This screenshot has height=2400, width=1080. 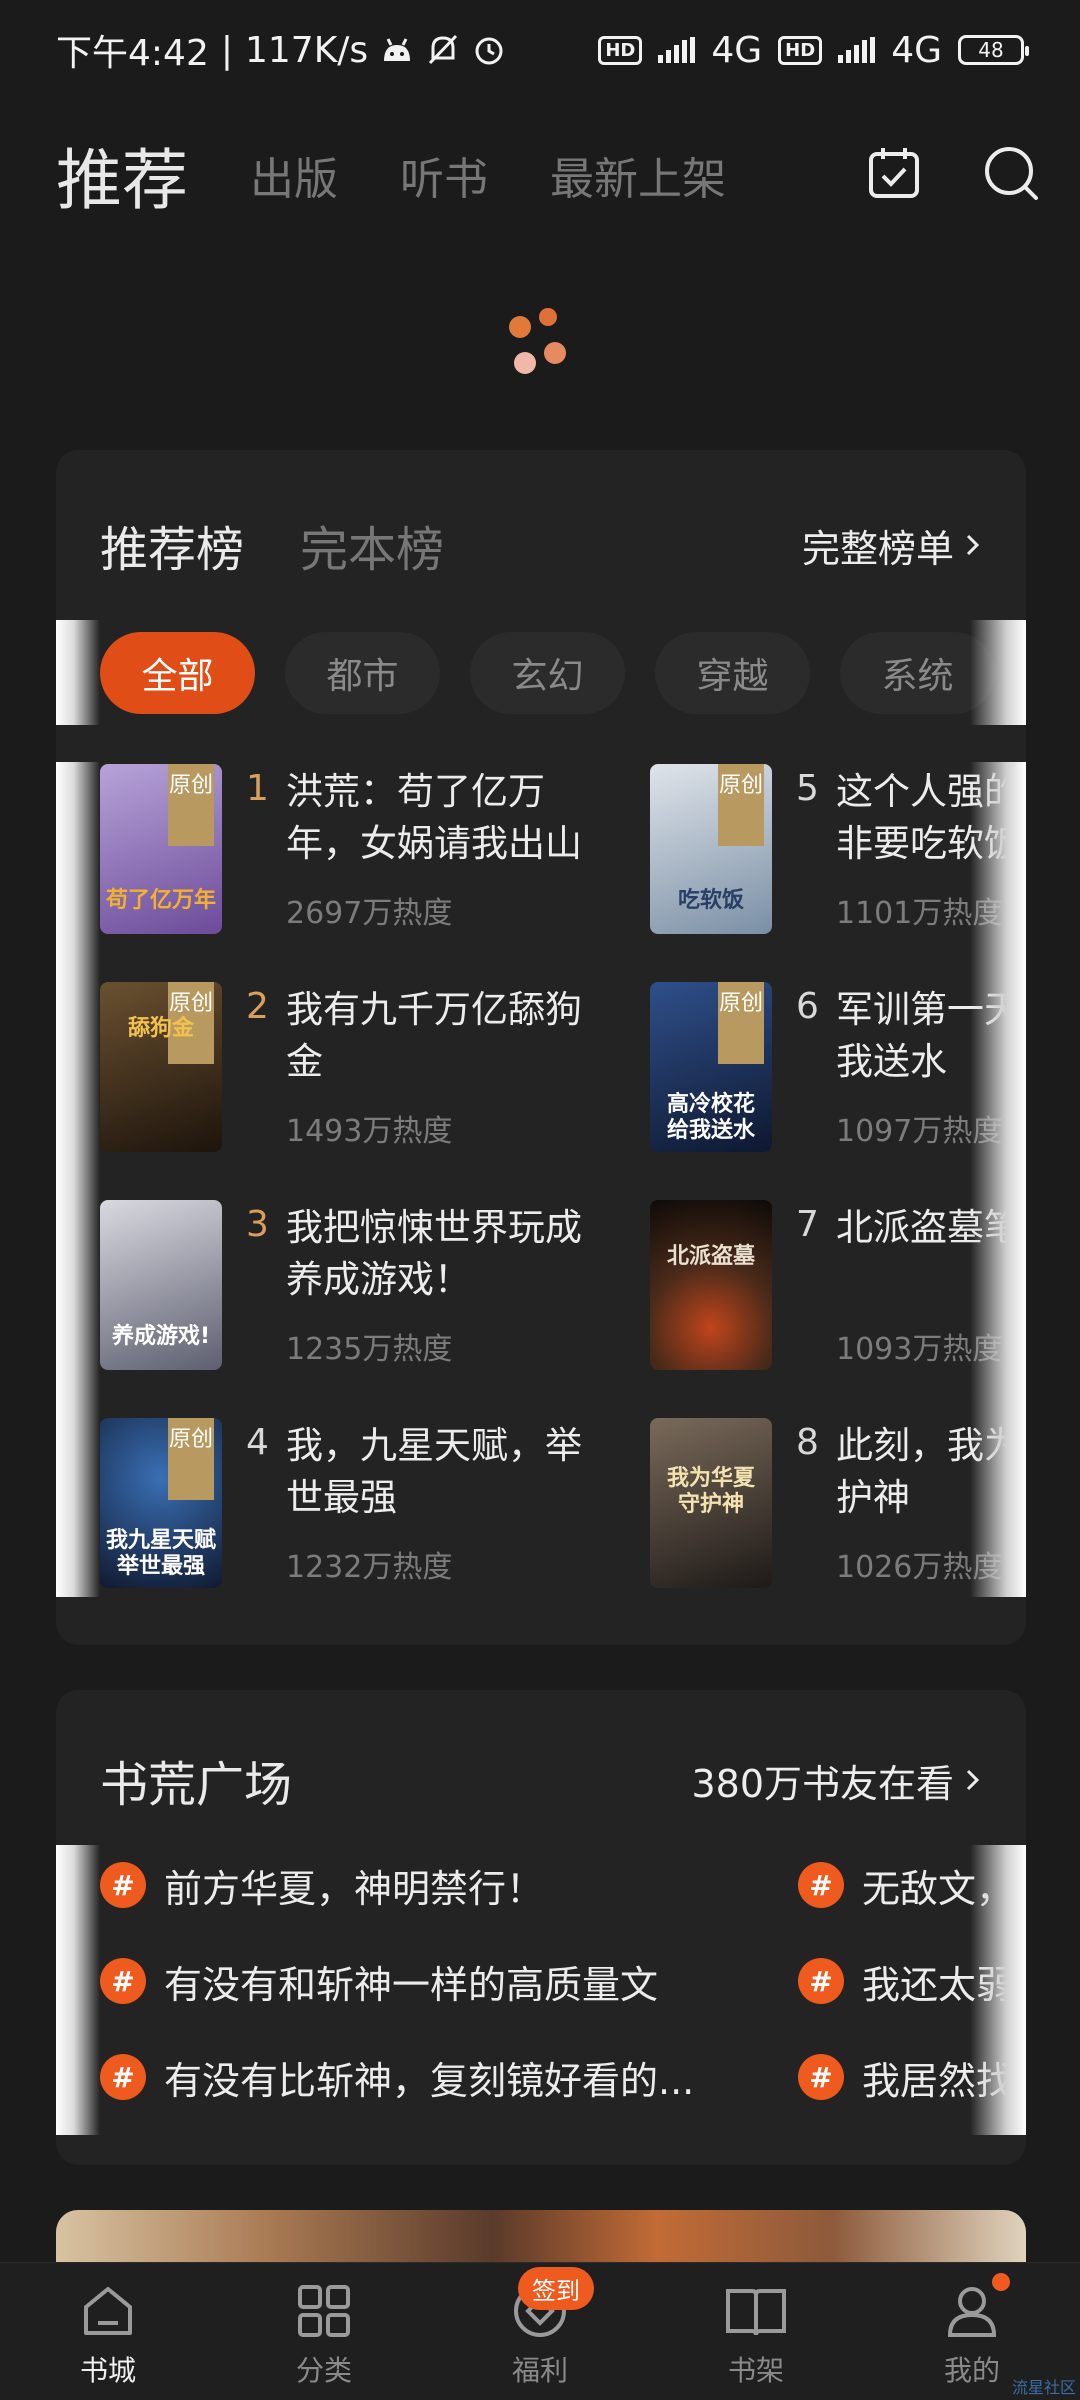 I want to click on home-icon, so click(x=108, y=2311).